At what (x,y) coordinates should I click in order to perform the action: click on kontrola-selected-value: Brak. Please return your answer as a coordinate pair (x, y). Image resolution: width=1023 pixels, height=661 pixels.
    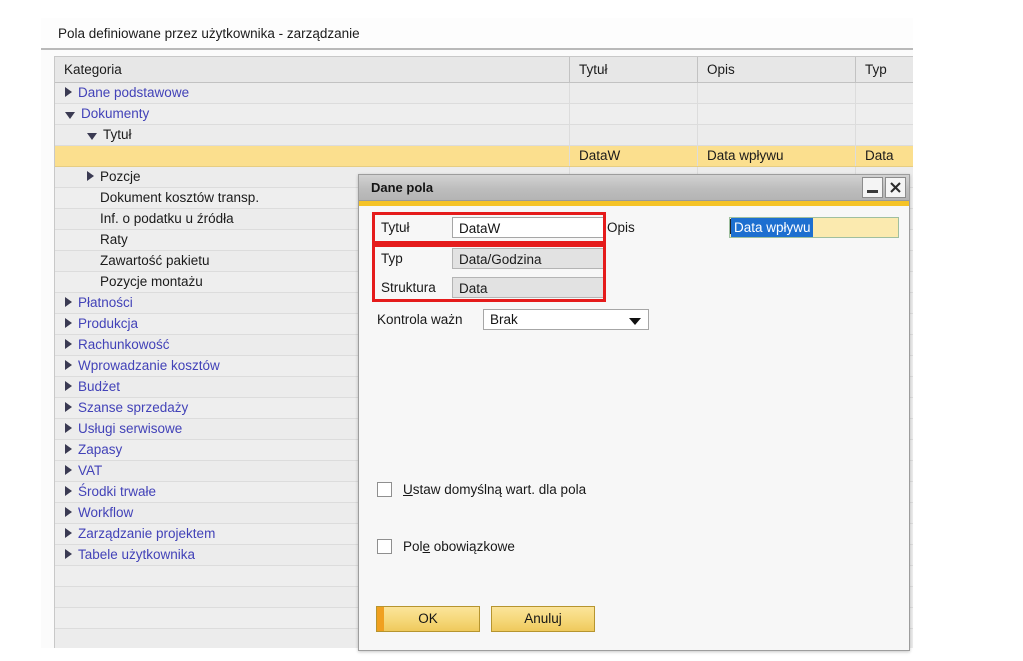
    Looking at the image, I should click on (504, 319).